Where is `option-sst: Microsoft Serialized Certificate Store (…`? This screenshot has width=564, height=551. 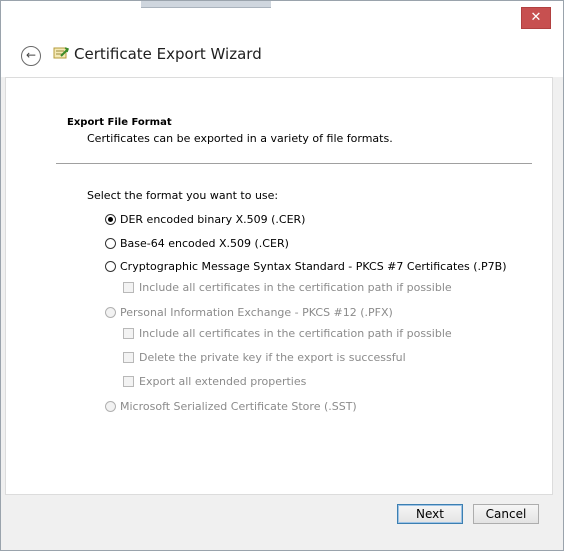
option-sst: Microsoft Serialized Certificate Store (… is located at coordinates (231, 406).